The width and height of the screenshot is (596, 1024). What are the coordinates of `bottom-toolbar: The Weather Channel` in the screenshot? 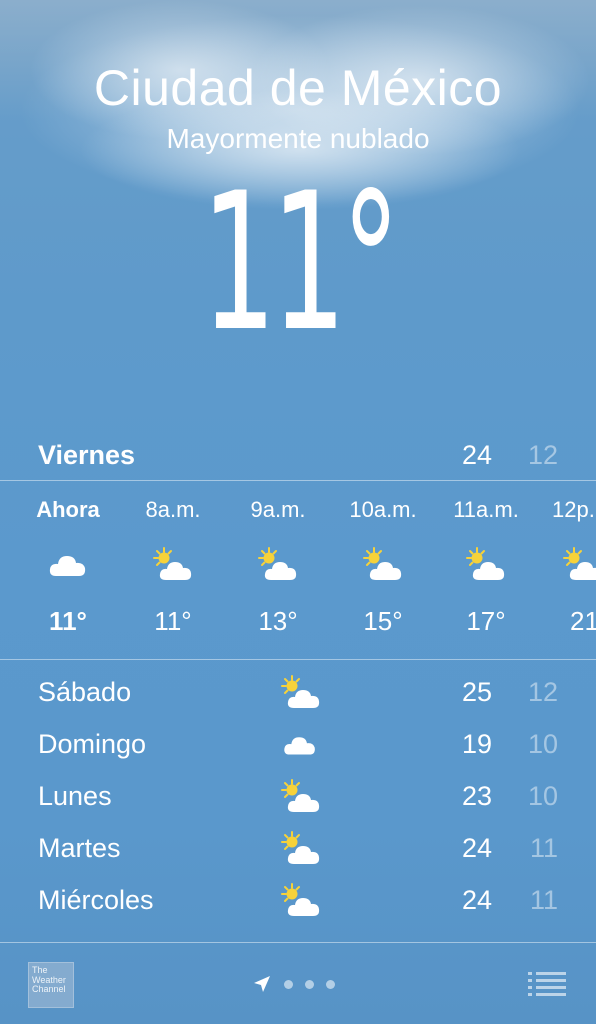 It's located at (298, 984).